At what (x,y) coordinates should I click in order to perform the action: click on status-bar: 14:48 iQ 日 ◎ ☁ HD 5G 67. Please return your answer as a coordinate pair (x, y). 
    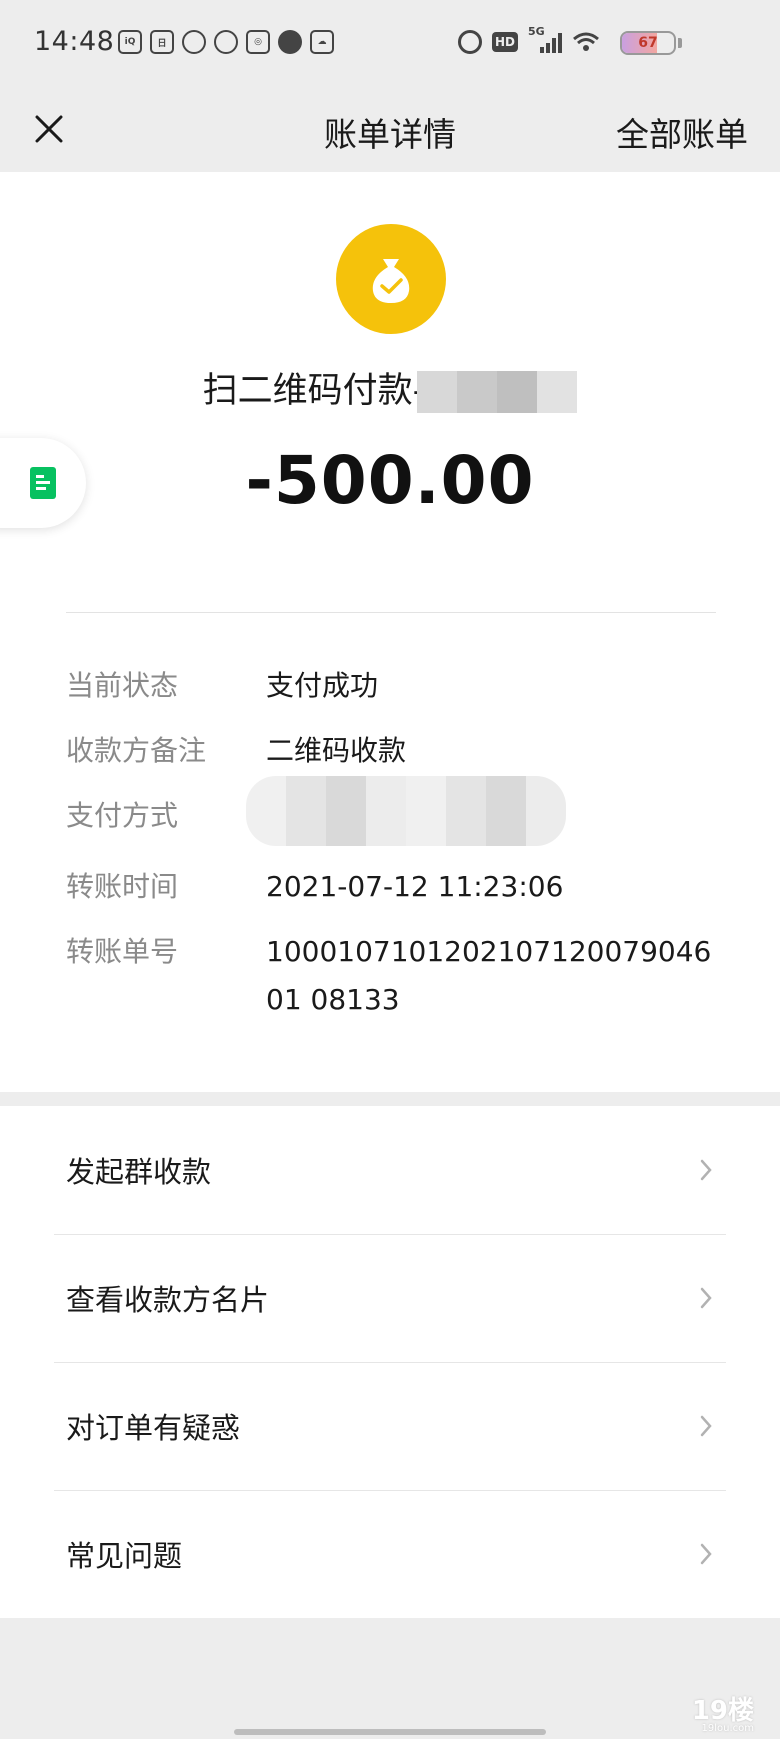
    Looking at the image, I should click on (390, 44).